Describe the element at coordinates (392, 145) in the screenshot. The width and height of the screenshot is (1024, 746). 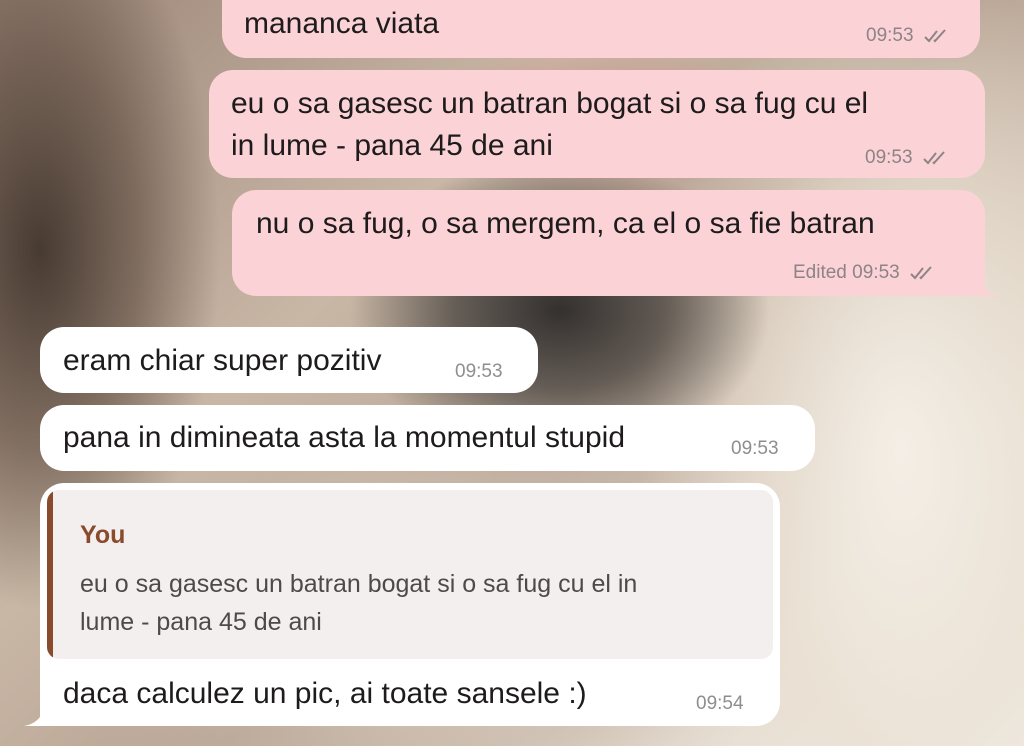
I see `message-text-line: in lume - pana 45 de ani` at that location.